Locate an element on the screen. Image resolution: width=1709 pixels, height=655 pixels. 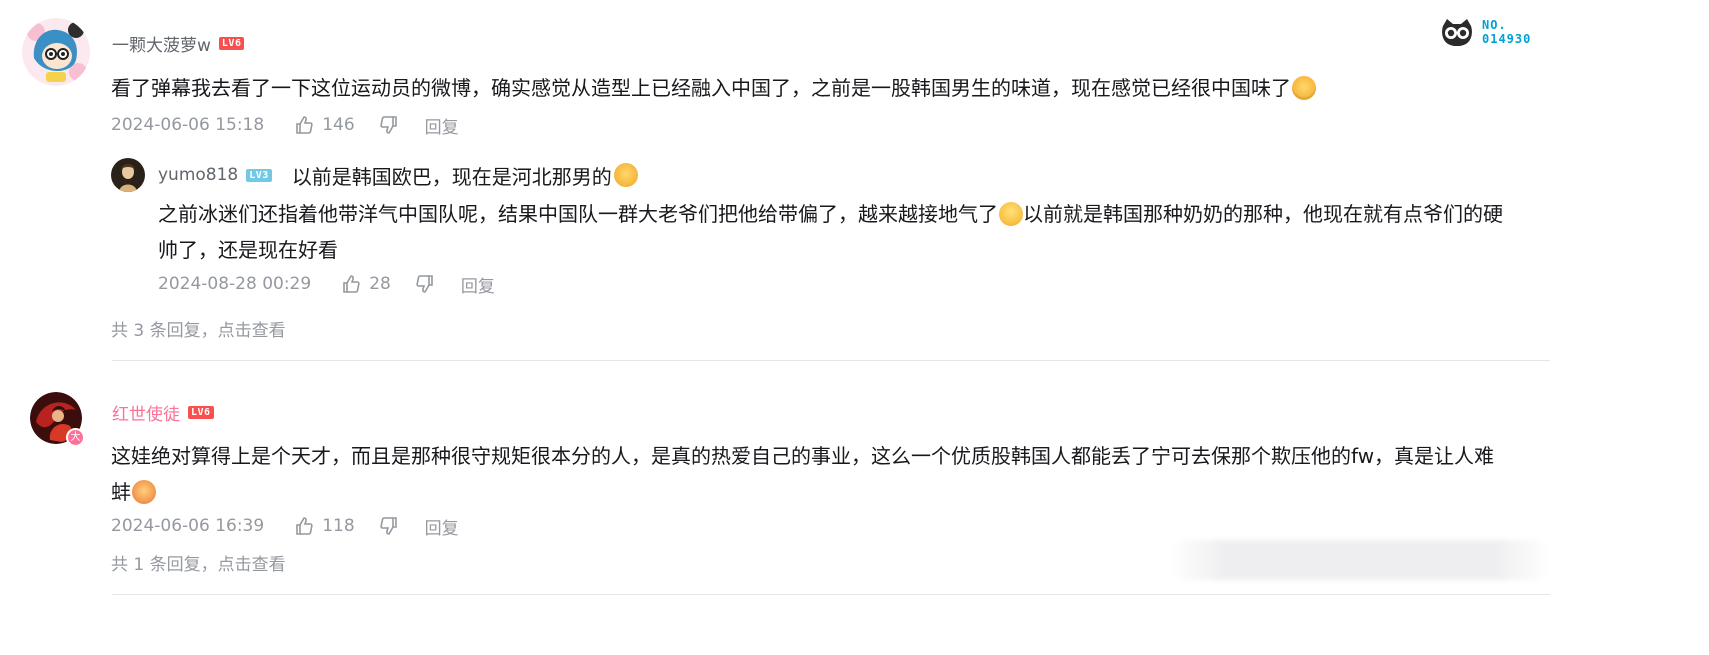
like-button: 146 is located at coordinates (324, 125).